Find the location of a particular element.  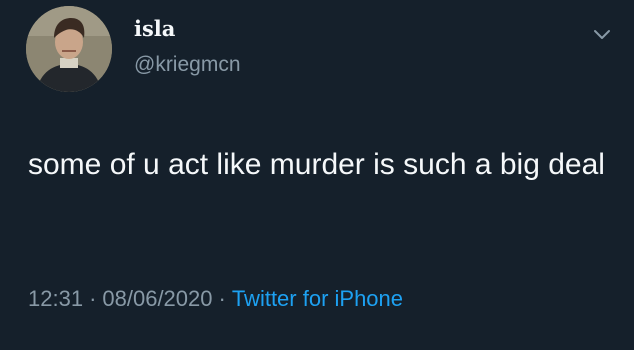

user-handle: @kriegmcn is located at coordinates (187, 65).